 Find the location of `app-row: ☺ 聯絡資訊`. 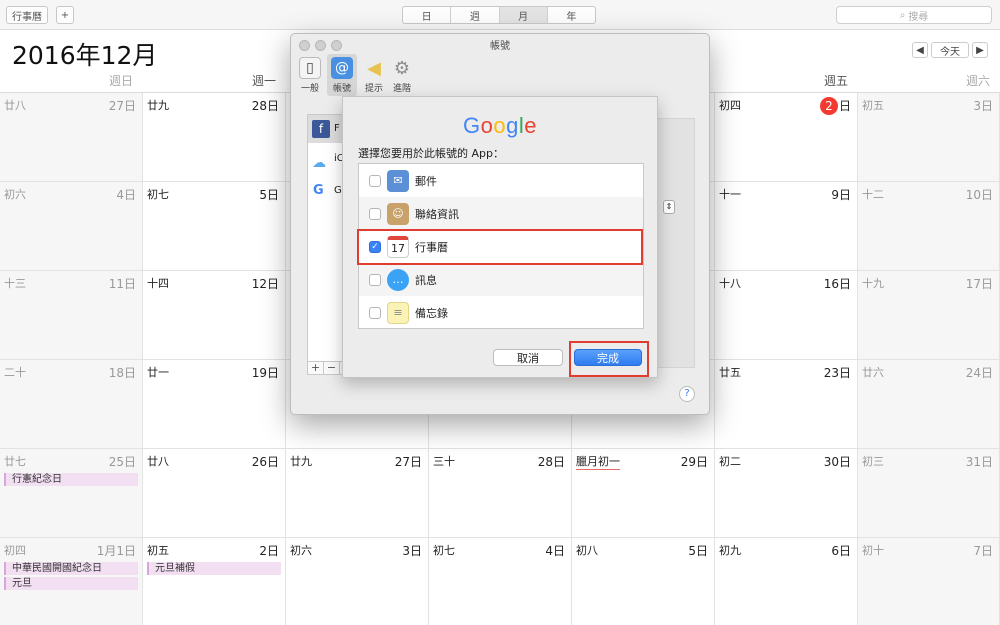

app-row: ☺ 聯絡資訊 is located at coordinates (501, 213).